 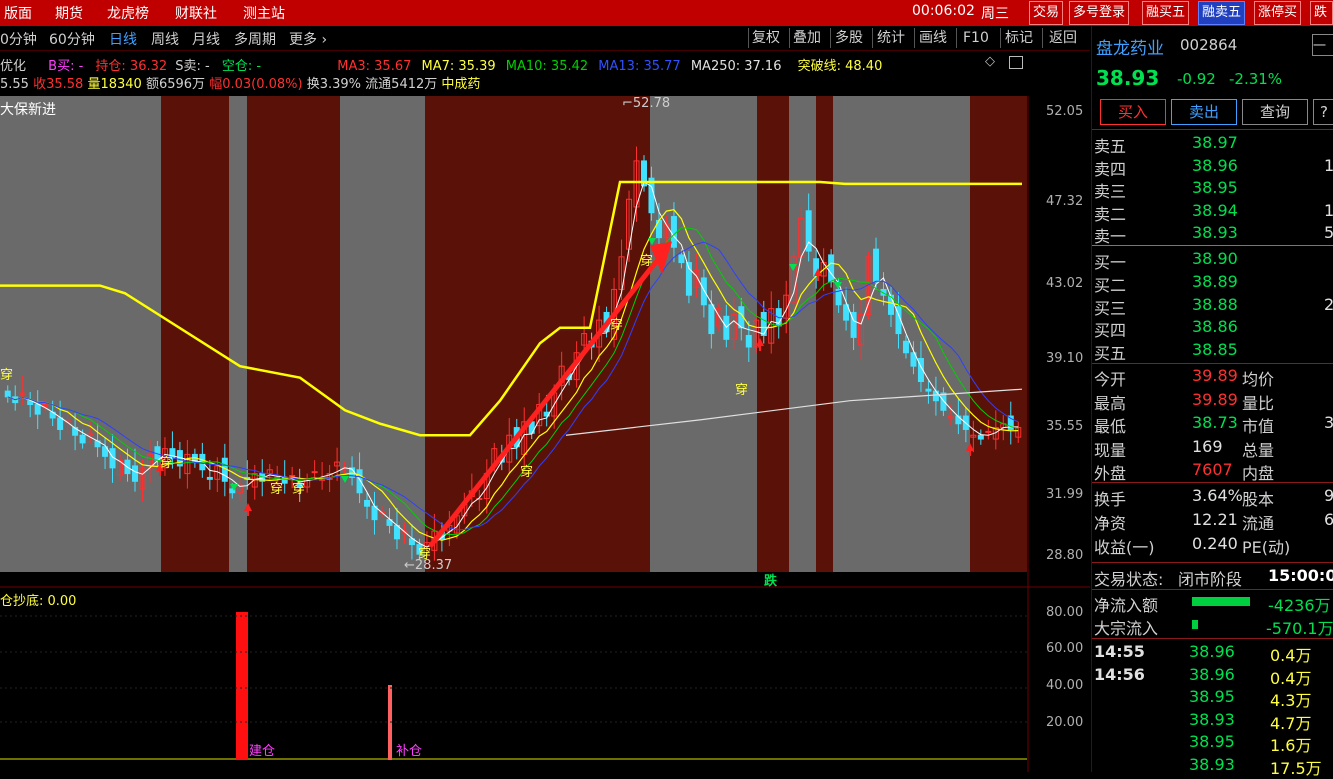 I want to click on bid-row: 买三 38.88 2, so click(x=1212, y=306).